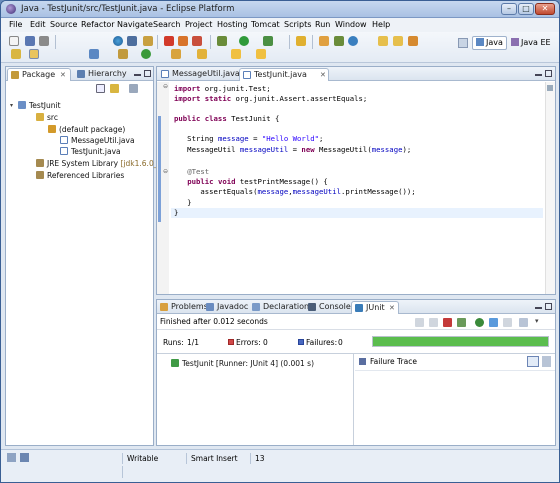 The height and width of the screenshot is (483, 560). Describe the element at coordinates (226, 307) in the screenshot. I see `tab-javadoc: Javadoc` at that location.